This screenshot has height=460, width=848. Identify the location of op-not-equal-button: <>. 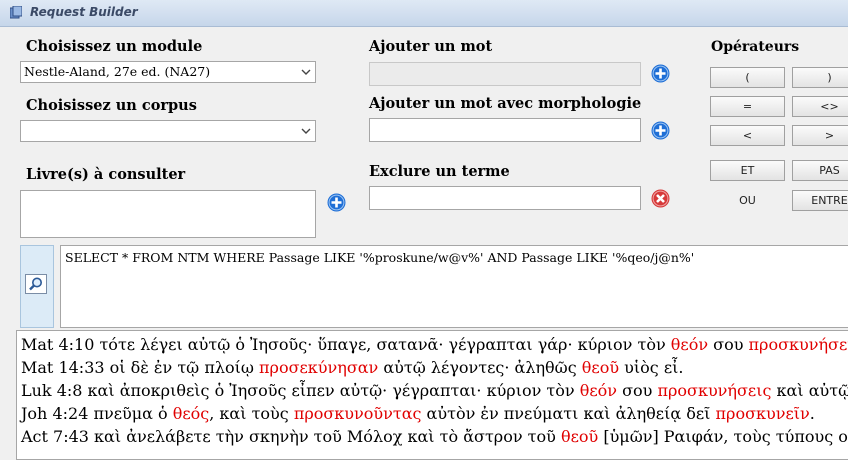
(820, 106).